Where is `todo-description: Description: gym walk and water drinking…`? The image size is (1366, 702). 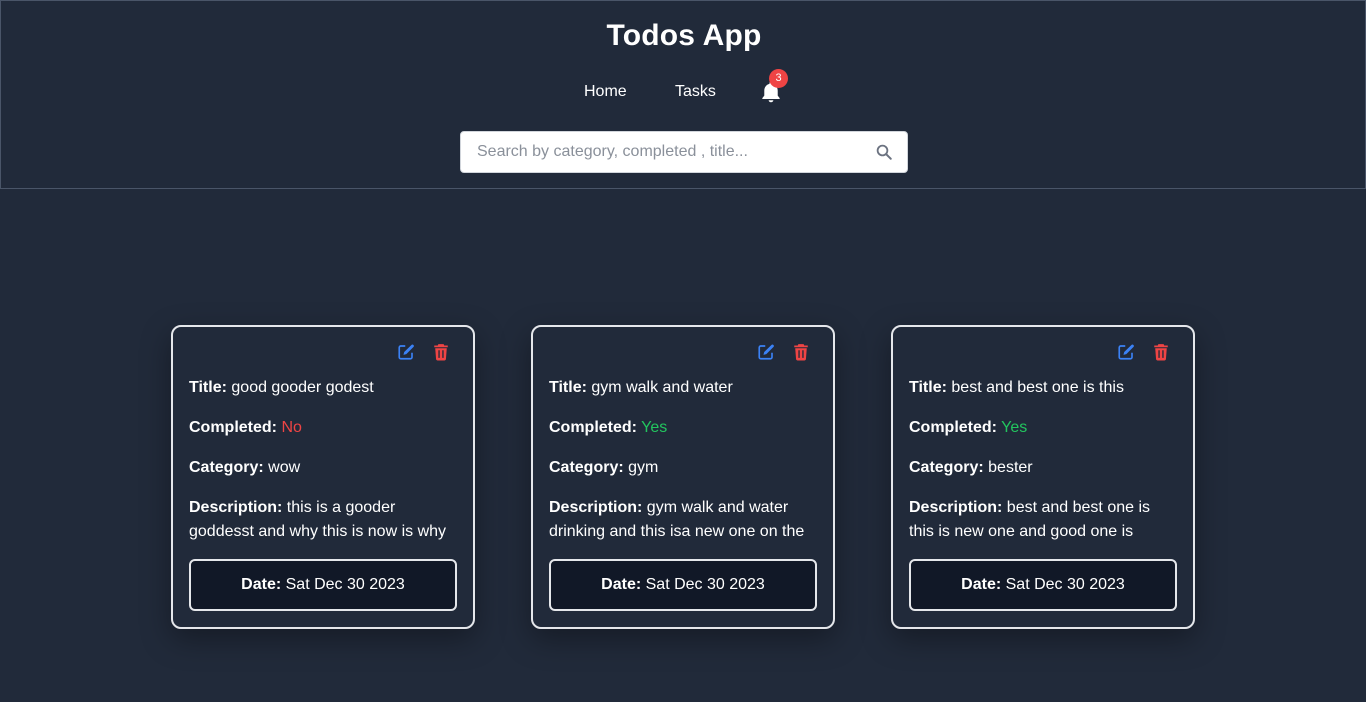 todo-description: Description: gym walk and water drinking… is located at coordinates (684, 520).